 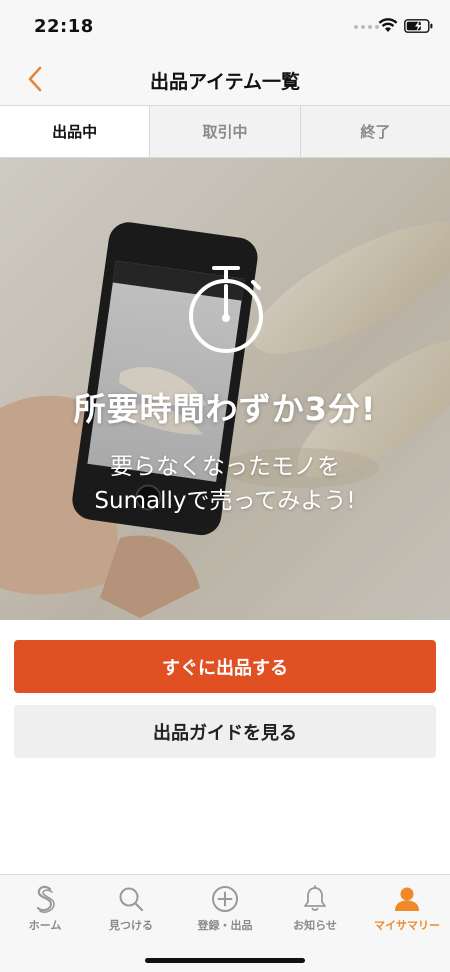 What do you see at coordinates (225, 731) in the screenshot?
I see `listing-guide-button: 出品ガイドを見る` at bounding box center [225, 731].